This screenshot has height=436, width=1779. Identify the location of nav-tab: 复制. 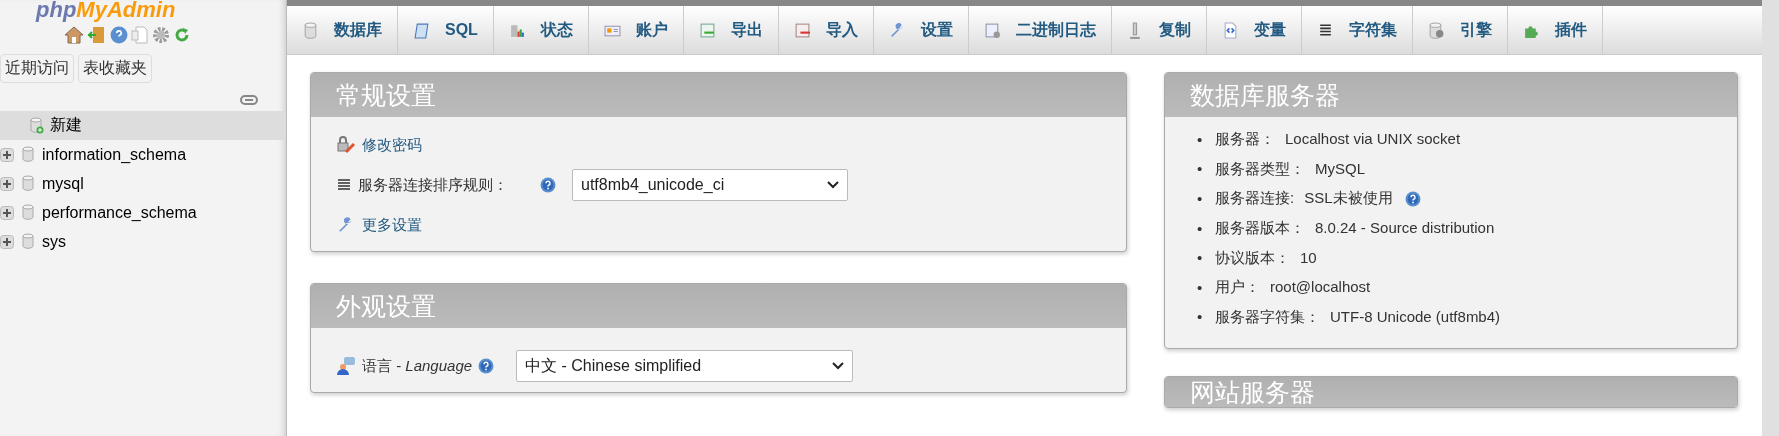
(1159, 30).